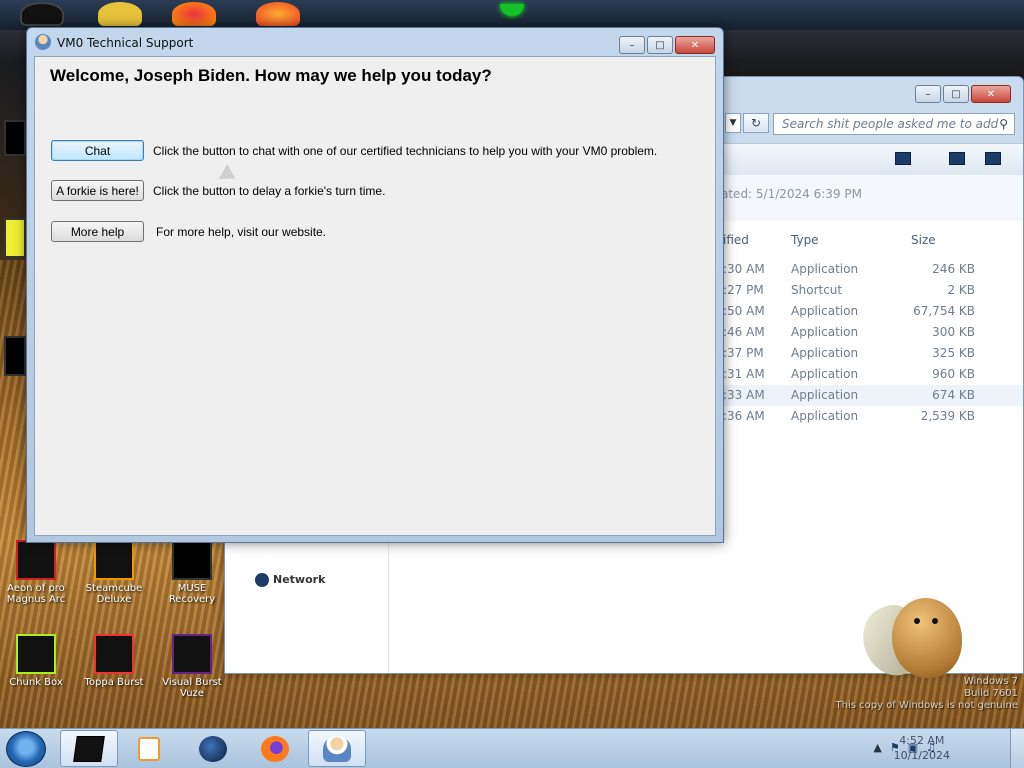 The image size is (1024, 768). What do you see at coordinates (805, 240) in the screenshot?
I see `column-header-type: Type` at bounding box center [805, 240].